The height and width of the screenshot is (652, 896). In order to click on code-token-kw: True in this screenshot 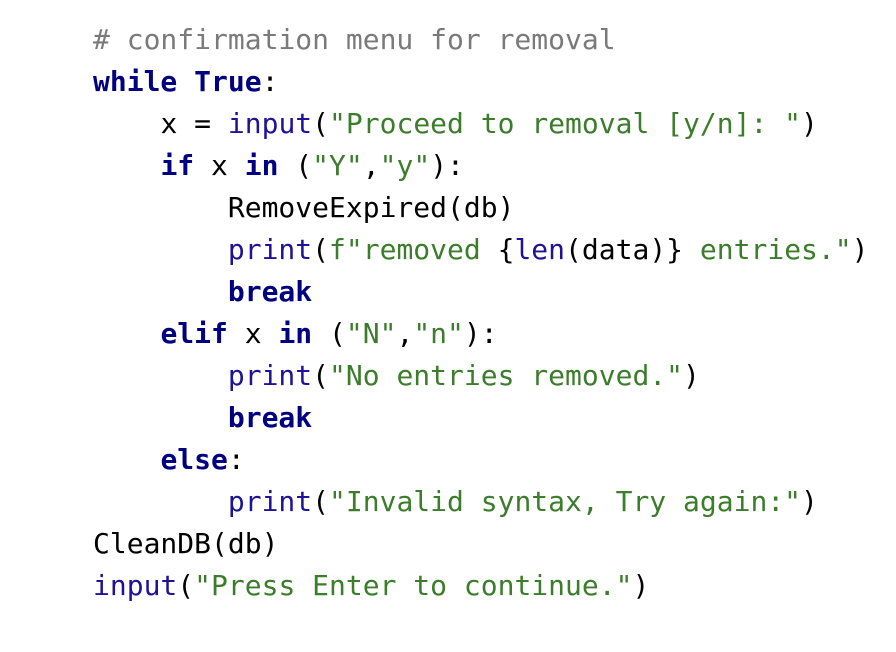, I will do `click(228, 81)`.